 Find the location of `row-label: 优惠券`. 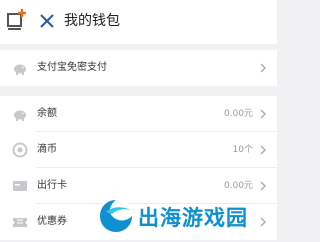

row-label: 优惠券 is located at coordinates (52, 221).